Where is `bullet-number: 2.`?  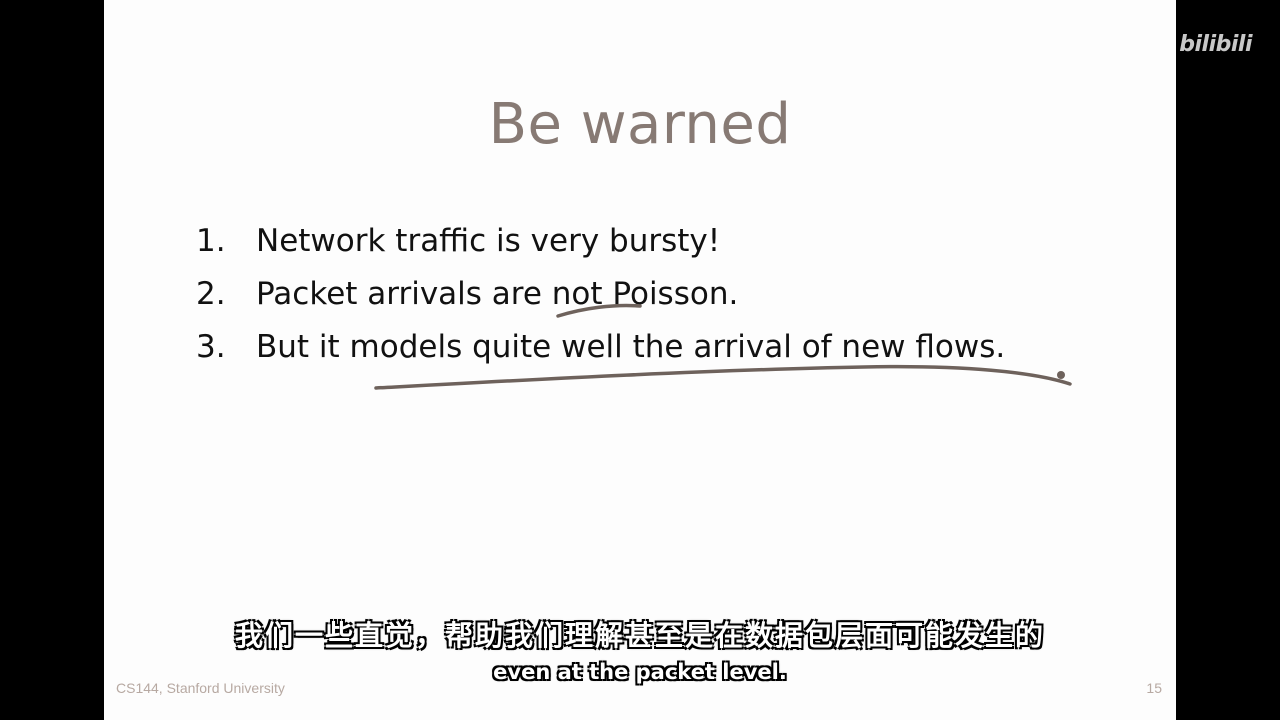 bullet-number: 2. is located at coordinates (211, 293).